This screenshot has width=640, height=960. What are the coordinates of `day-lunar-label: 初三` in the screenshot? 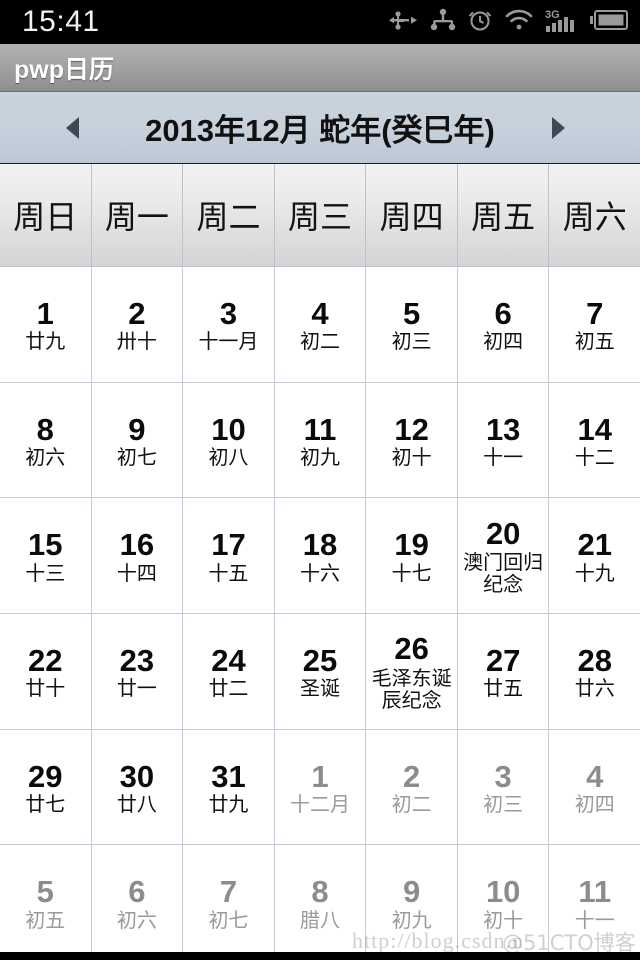 It's located at (503, 804).